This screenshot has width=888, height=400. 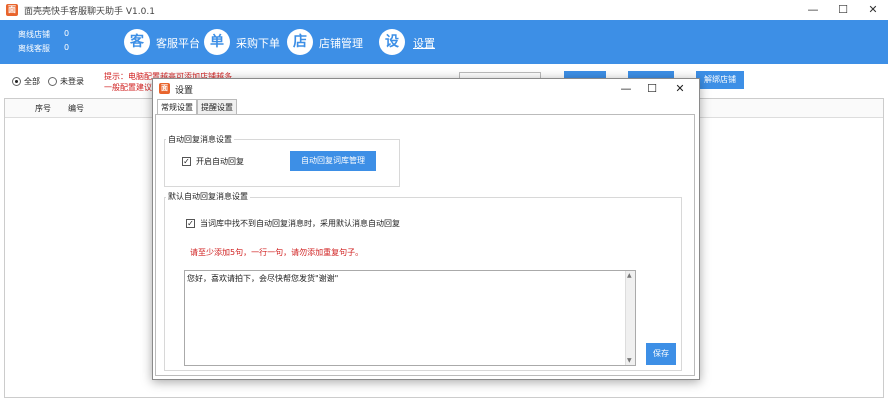 What do you see at coordinates (220, 161) in the screenshot?
I see `enable-auto-reply-label: 开启自动回复` at bounding box center [220, 161].